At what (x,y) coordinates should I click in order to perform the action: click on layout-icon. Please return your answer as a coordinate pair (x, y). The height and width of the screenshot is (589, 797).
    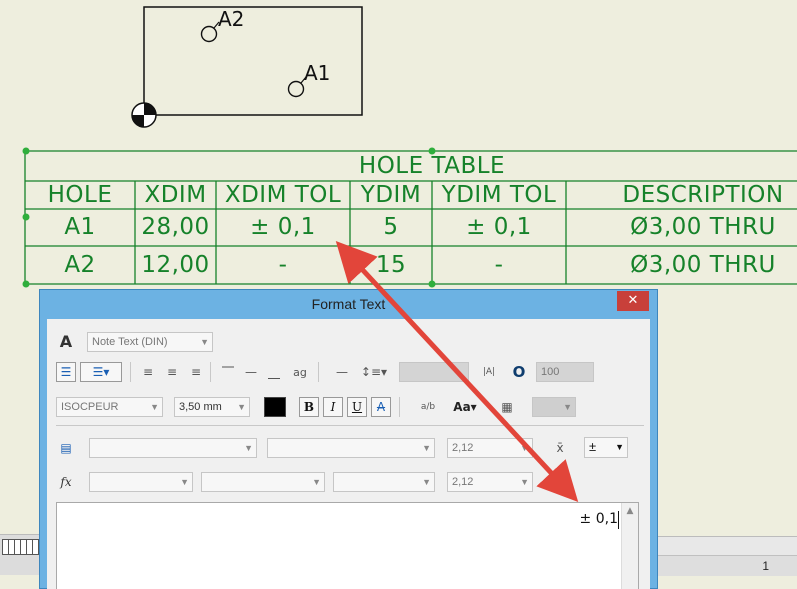
    Looking at the image, I should click on (21, 547).